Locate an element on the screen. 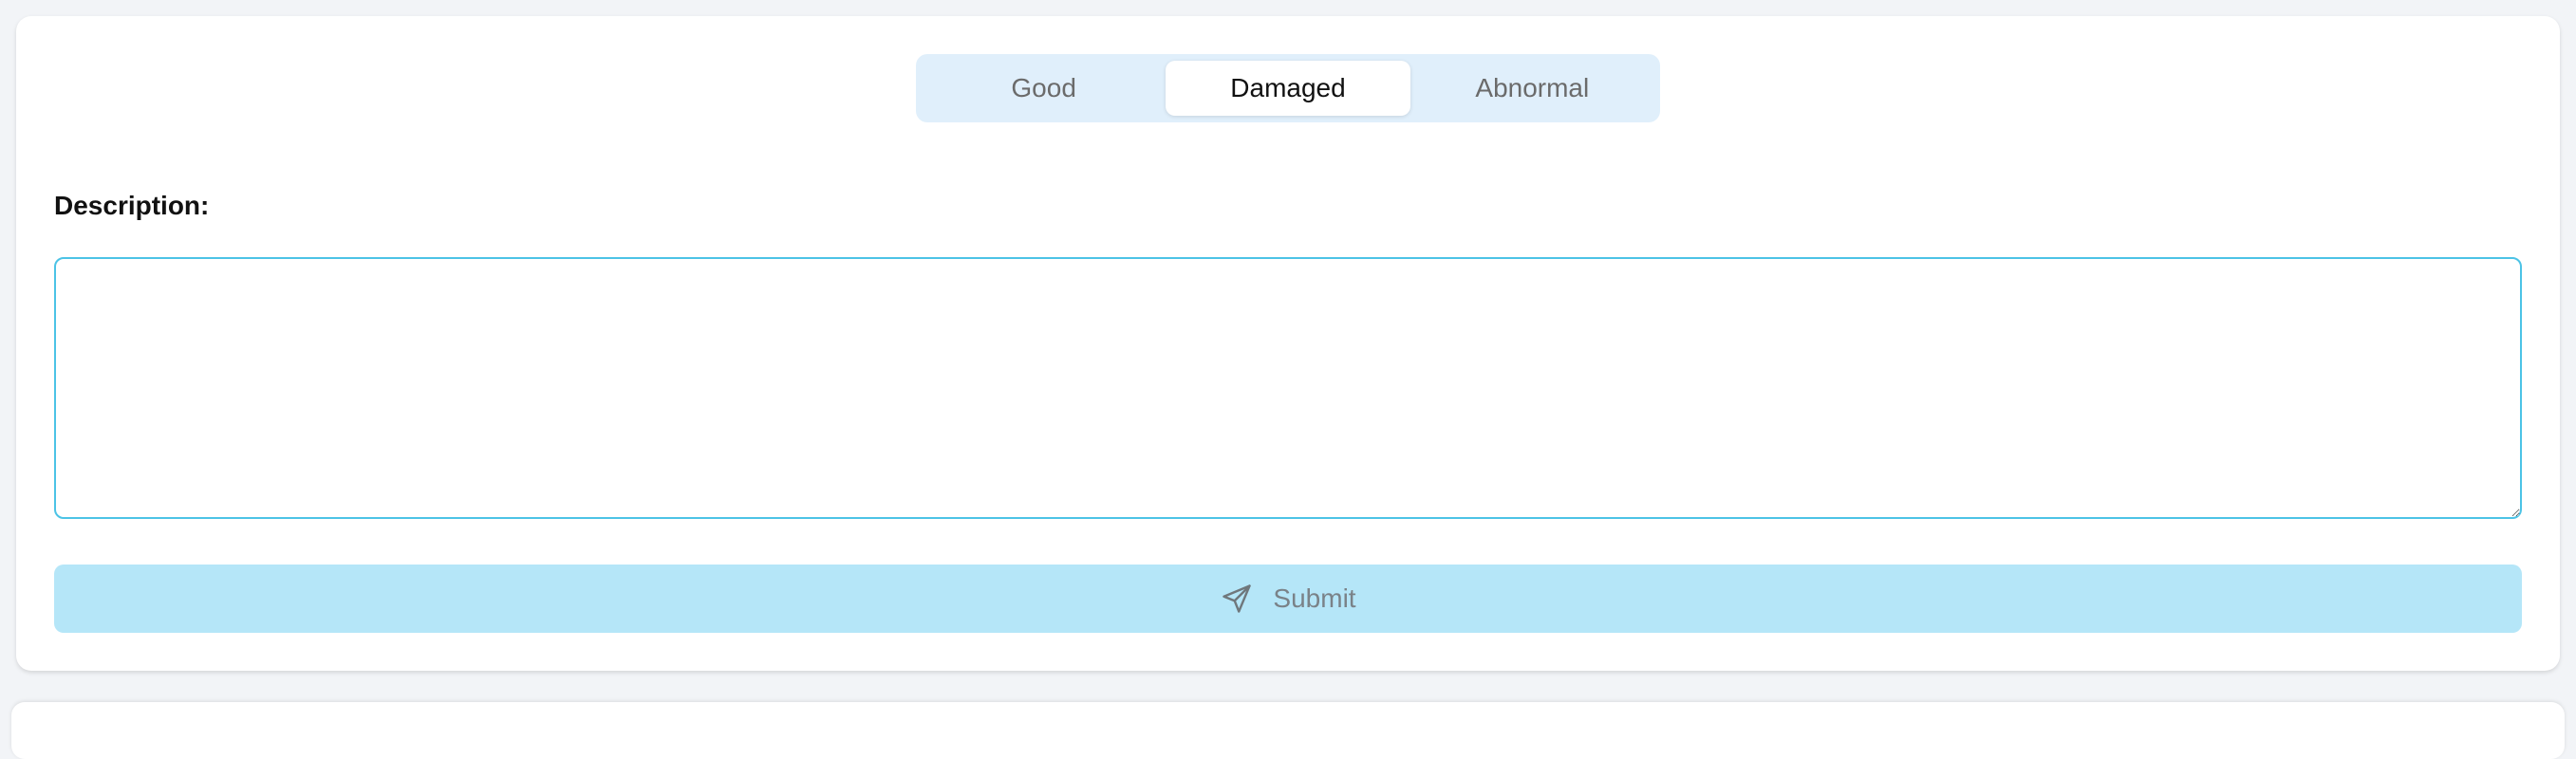 The image size is (2576, 759). submit-button: Submit is located at coordinates (1288, 599).